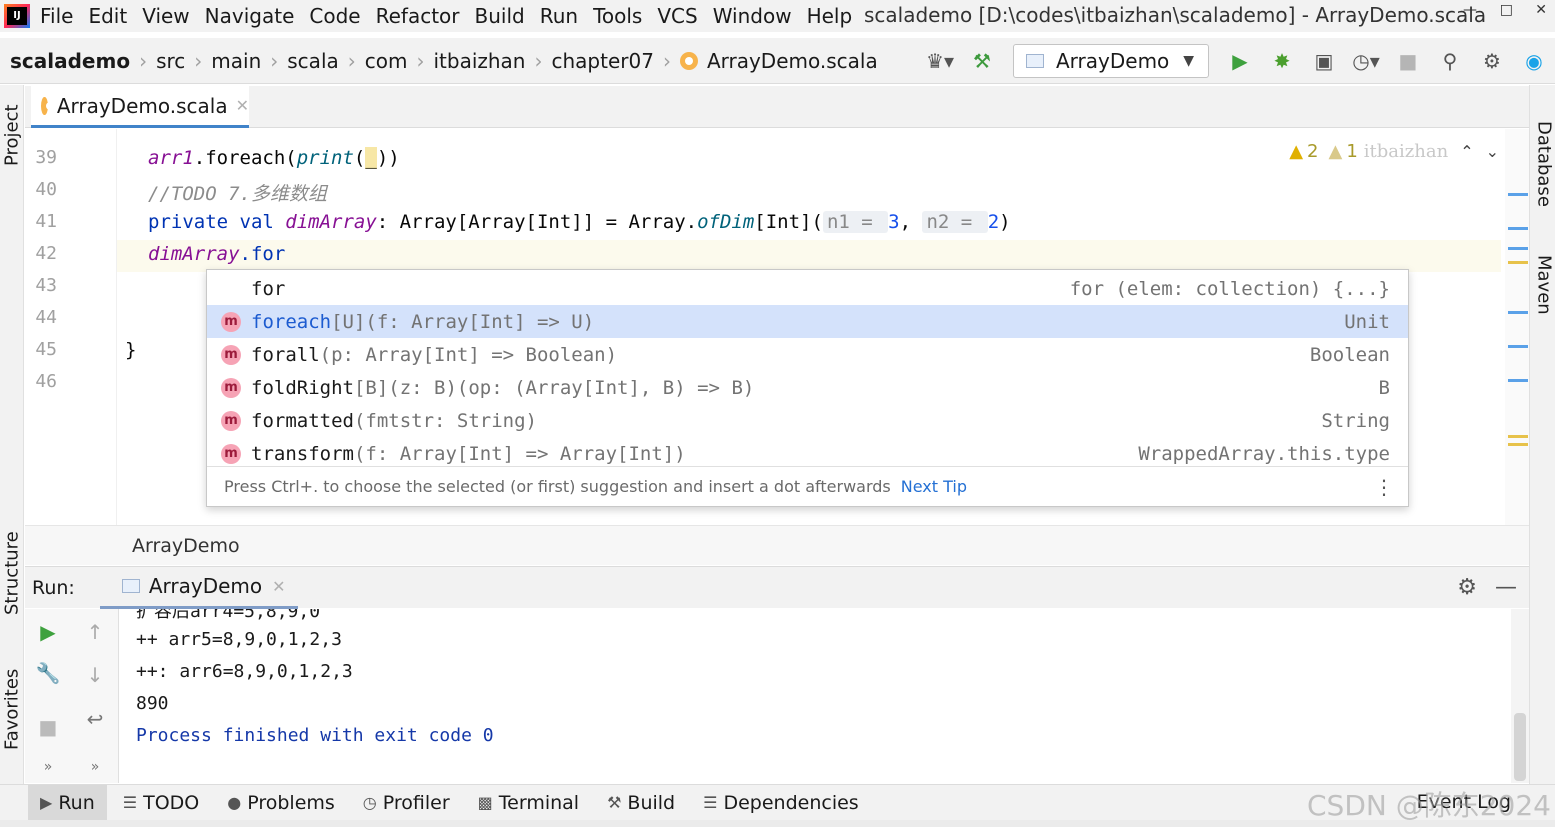 This screenshot has width=1555, height=827. What do you see at coordinates (12, 573) in the screenshot?
I see `structure-tool-tab: Structure` at bounding box center [12, 573].